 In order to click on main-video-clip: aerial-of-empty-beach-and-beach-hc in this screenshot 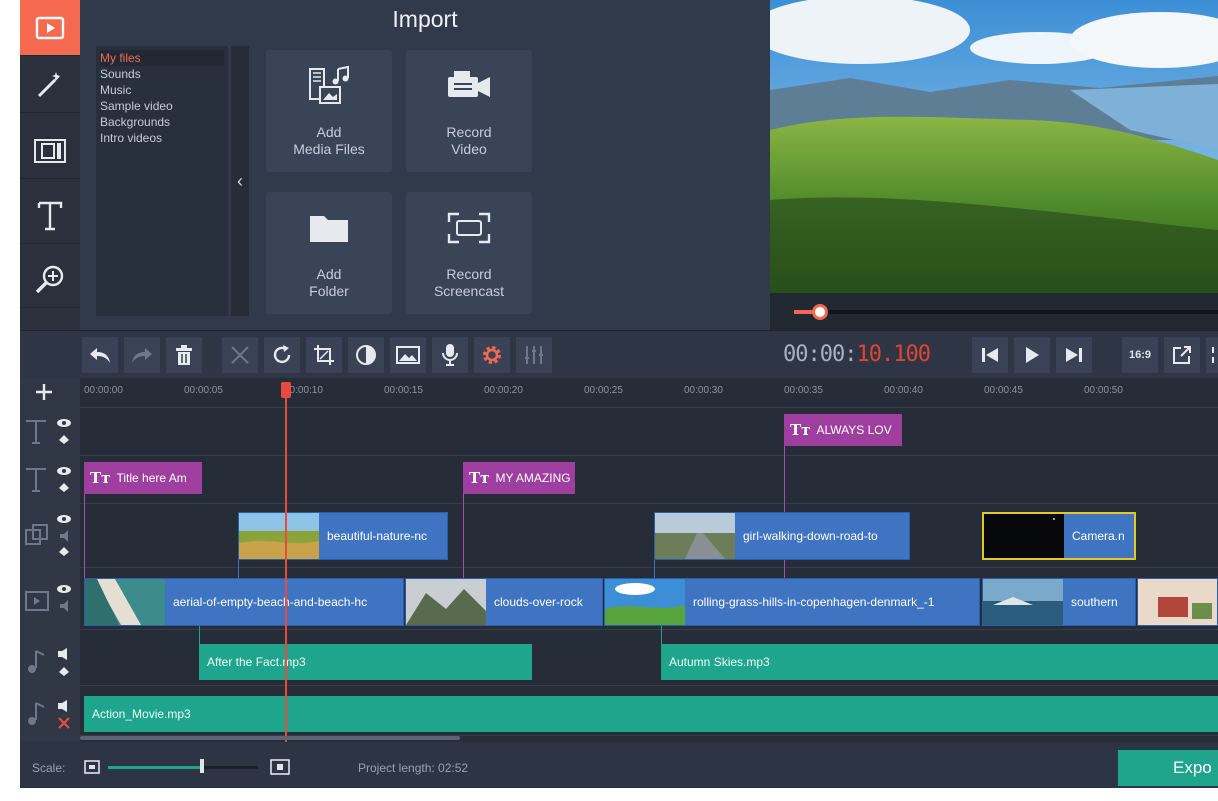, I will do `click(244, 602)`.